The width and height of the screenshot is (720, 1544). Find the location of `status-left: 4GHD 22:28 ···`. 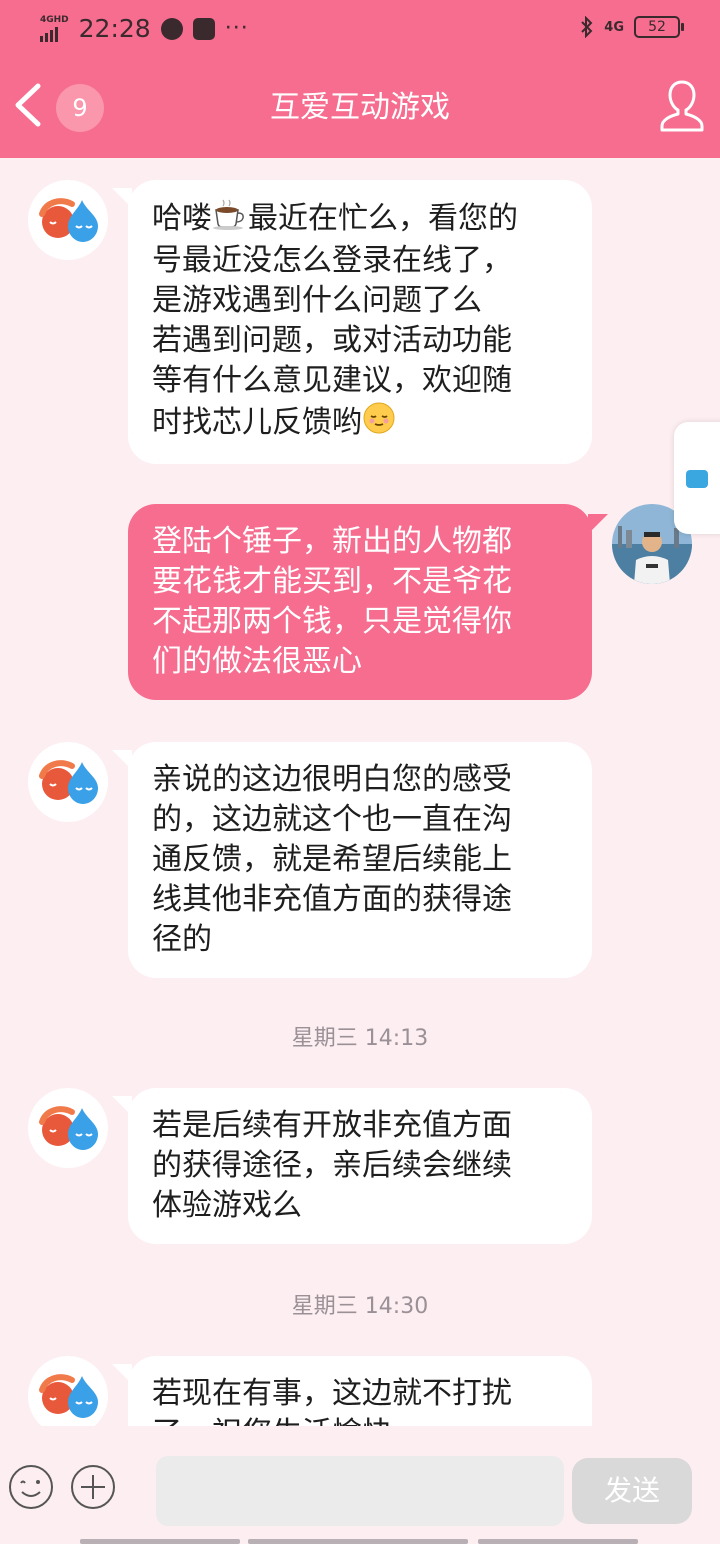

status-left: 4GHD 22:28 ··· is located at coordinates (144, 28).